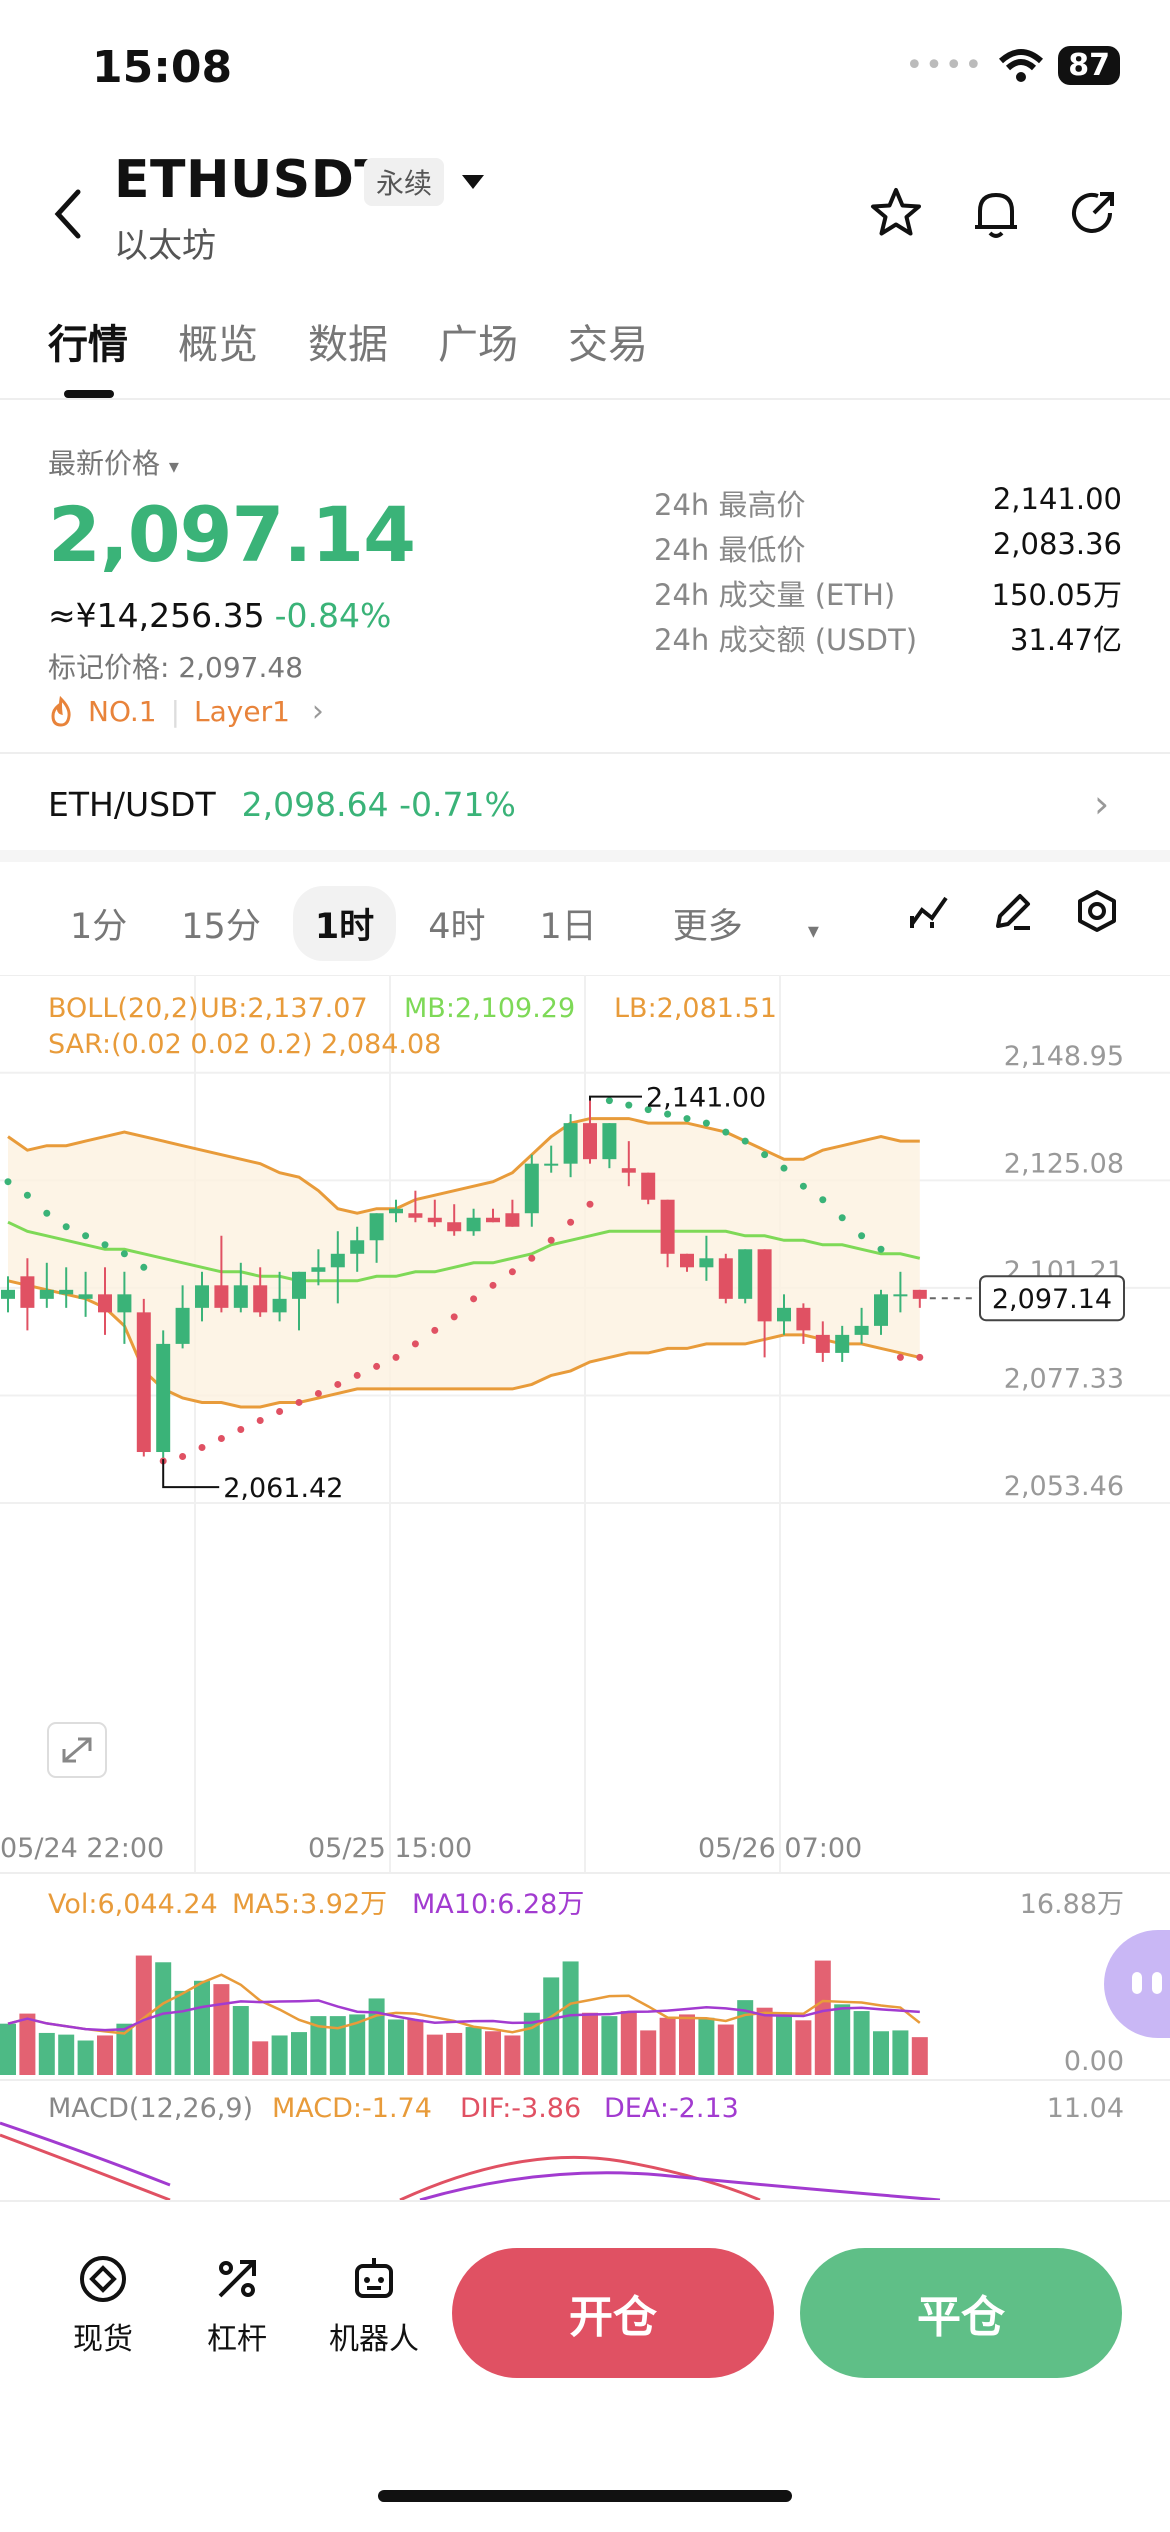 Image resolution: width=1170 pixels, height=2532 pixels. Describe the element at coordinates (156, 615) in the screenshot. I see `price-cny: ≈¥14,256.35` at that location.